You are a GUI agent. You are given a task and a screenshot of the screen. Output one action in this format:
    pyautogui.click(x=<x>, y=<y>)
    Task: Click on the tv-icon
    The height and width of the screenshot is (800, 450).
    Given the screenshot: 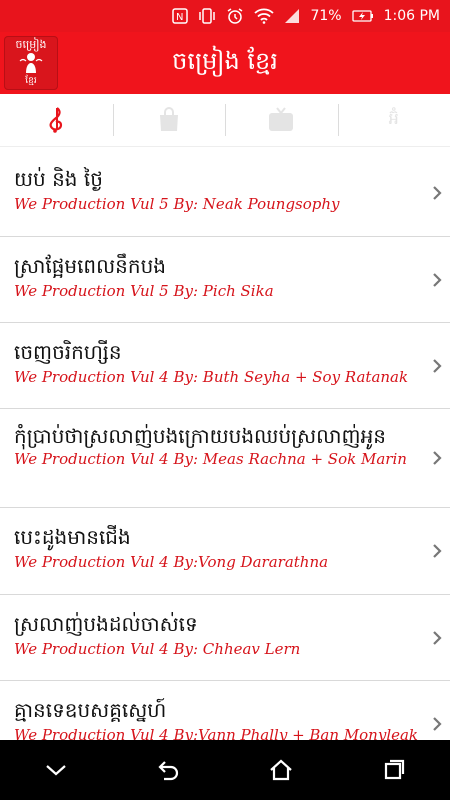 What is the action you would take?
    pyautogui.click(x=281, y=119)
    